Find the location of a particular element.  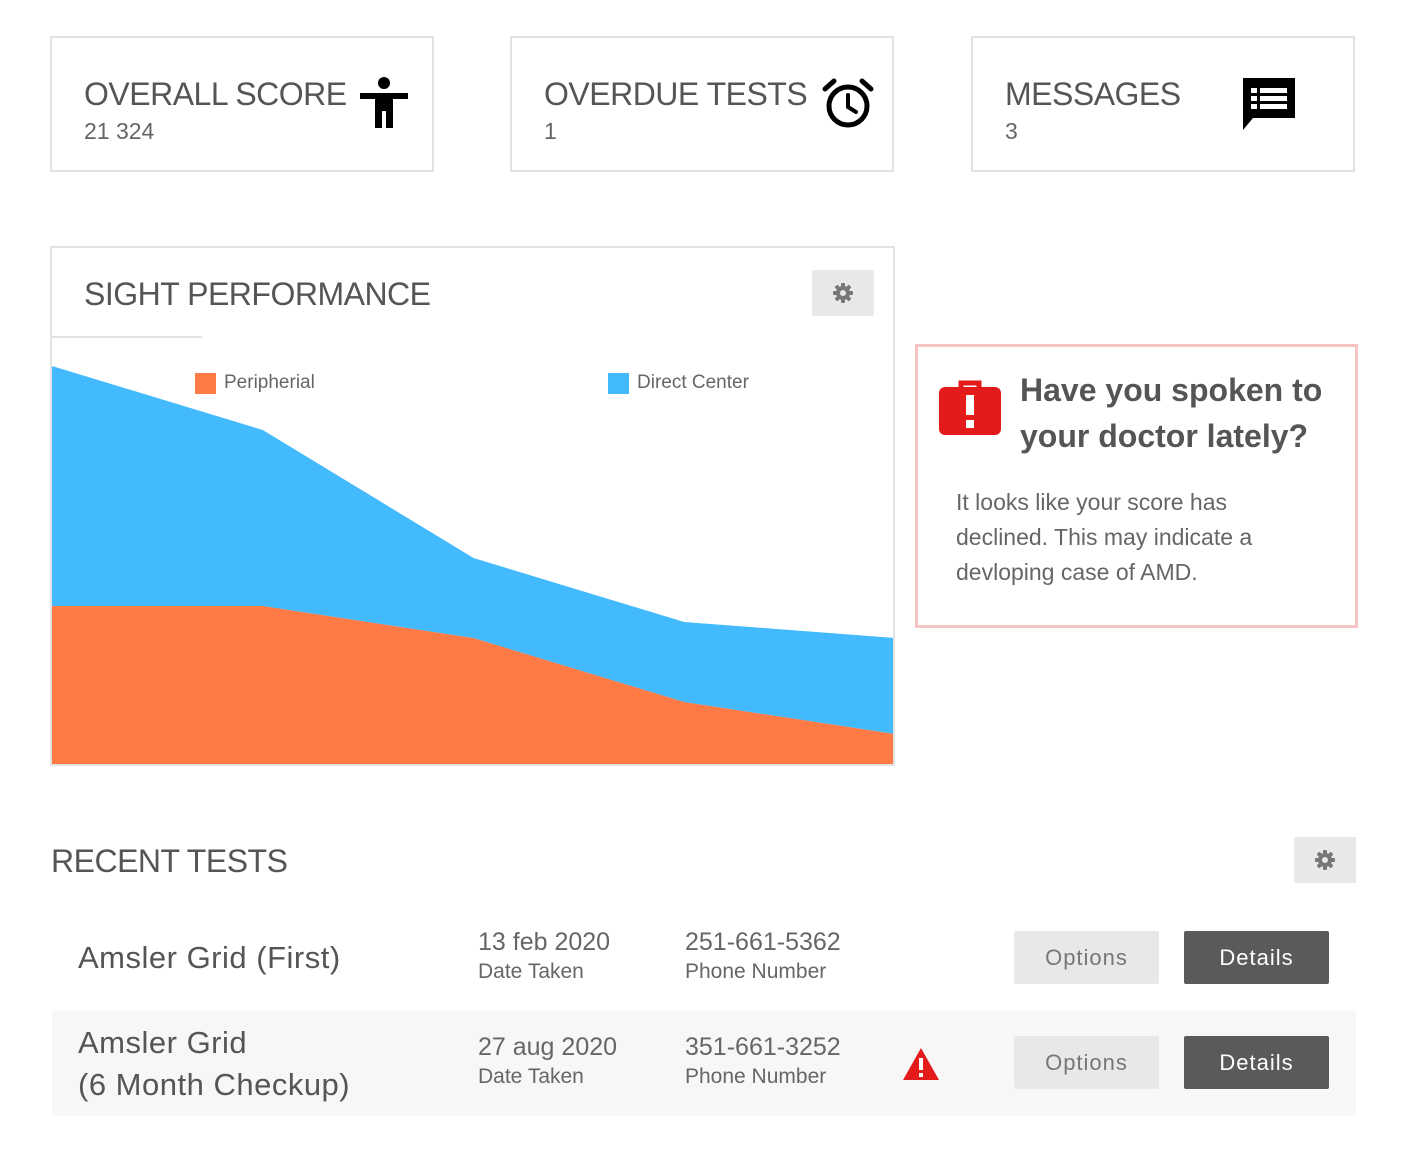

messages-value: 3 is located at coordinates (1011, 131).